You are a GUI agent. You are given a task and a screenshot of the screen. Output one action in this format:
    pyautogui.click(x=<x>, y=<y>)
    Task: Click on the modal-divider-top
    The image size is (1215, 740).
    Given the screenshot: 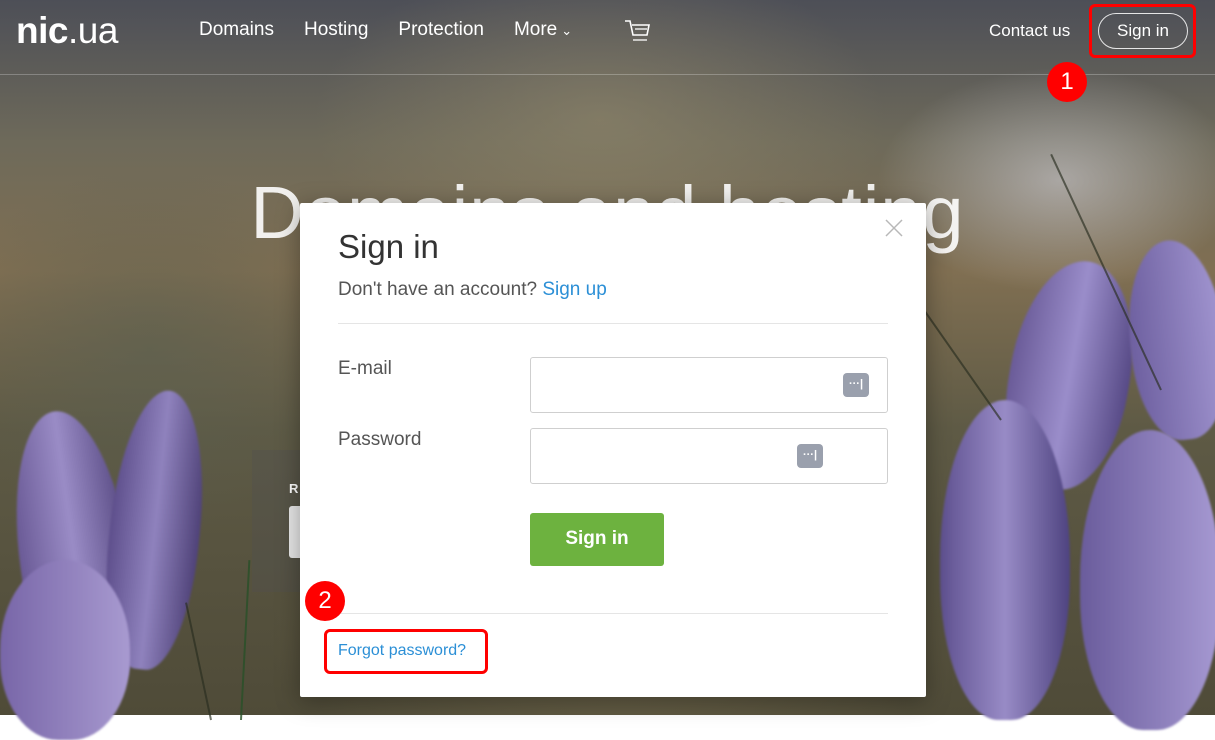 What is the action you would take?
    pyautogui.click(x=613, y=323)
    